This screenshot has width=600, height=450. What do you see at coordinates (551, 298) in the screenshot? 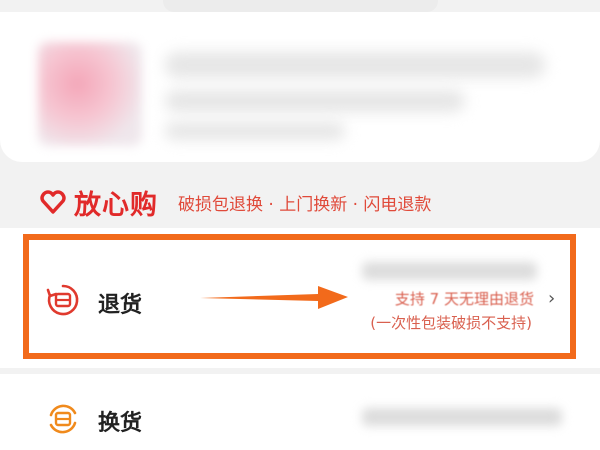
I see `chevron-right-icon: ›` at bounding box center [551, 298].